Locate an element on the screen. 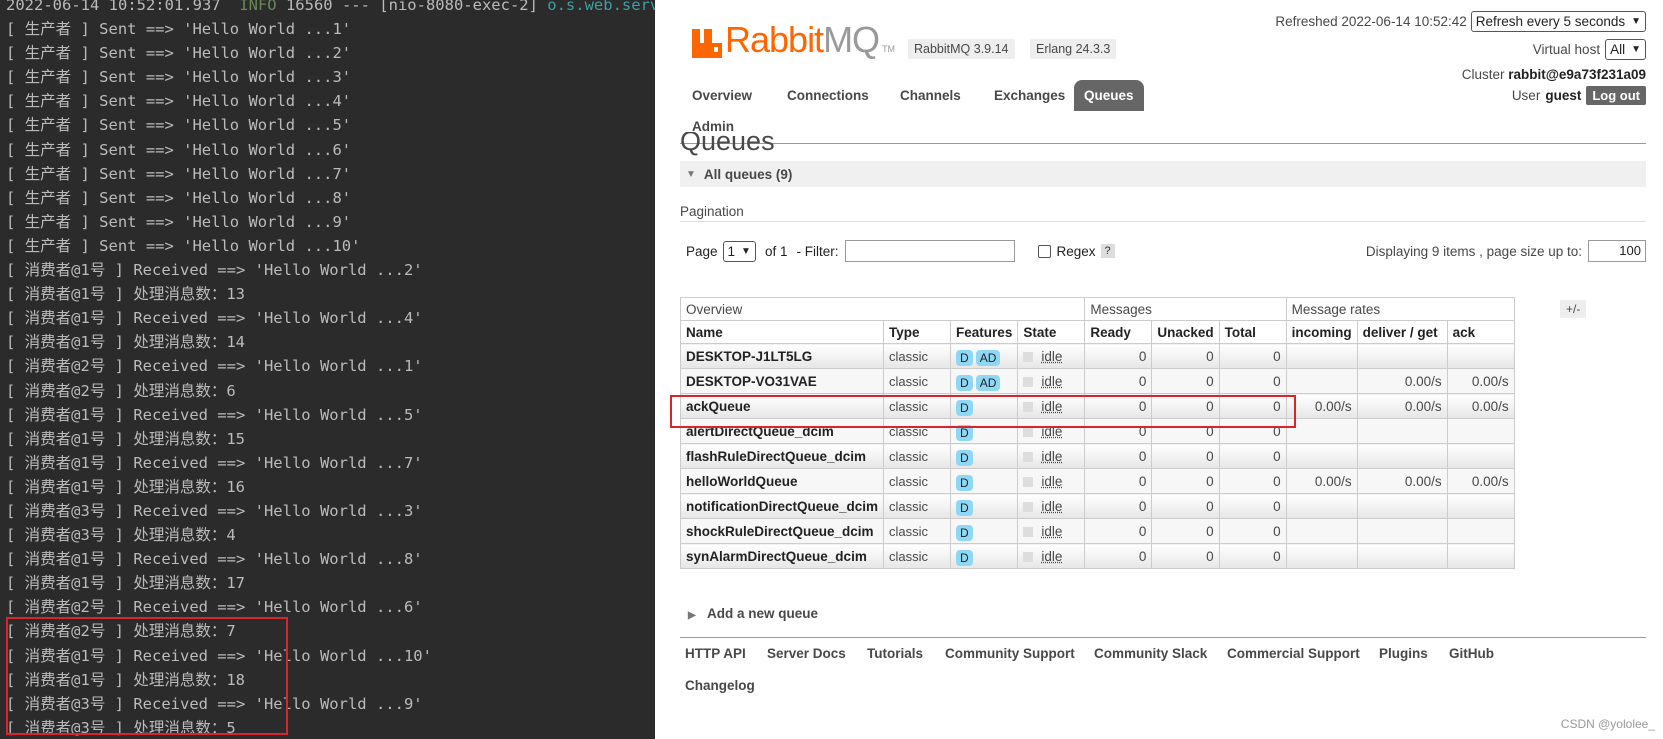  pagination-label: Pagination is located at coordinates (712, 211).